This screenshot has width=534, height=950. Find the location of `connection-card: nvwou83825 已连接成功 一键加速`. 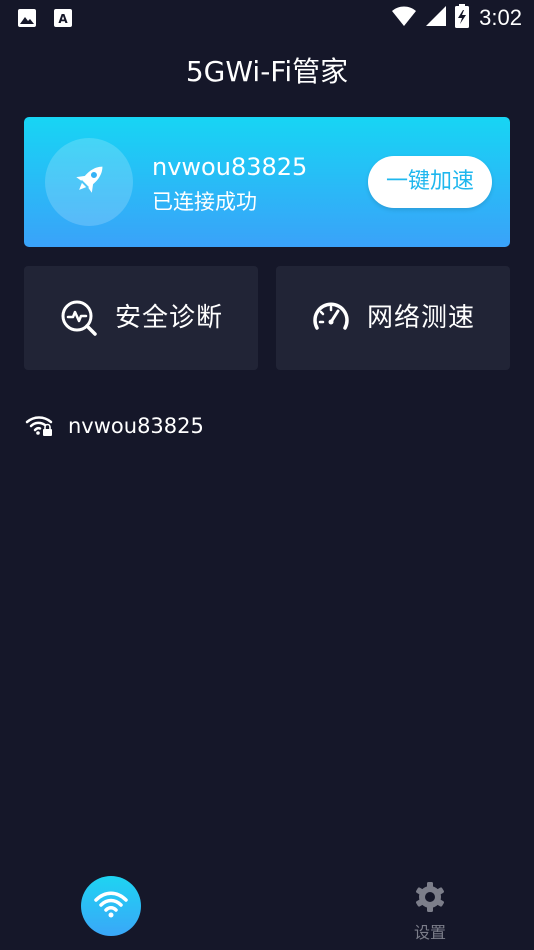

connection-card: nvwou83825 已连接成功 一键加速 is located at coordinates (267, 182).